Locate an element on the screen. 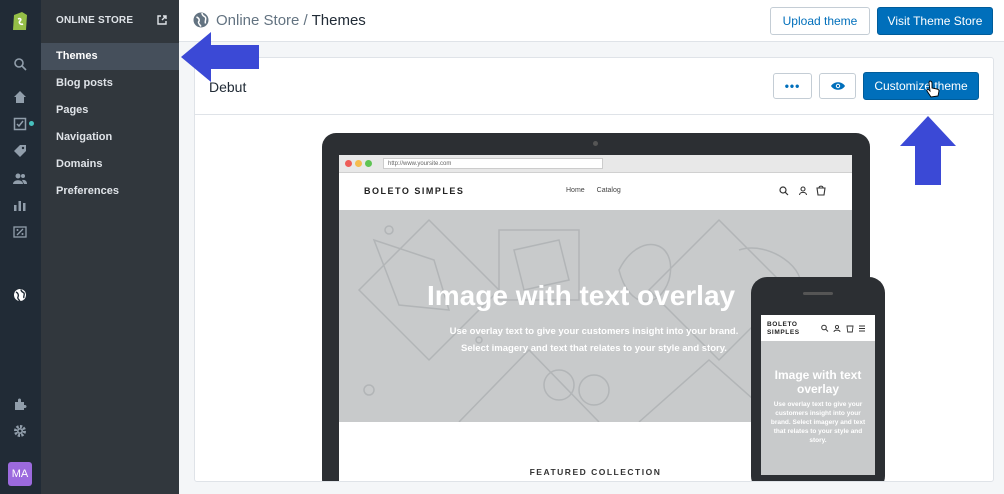  mobile-brand-line-1: BOLETO is located at coordinates (782, 324).